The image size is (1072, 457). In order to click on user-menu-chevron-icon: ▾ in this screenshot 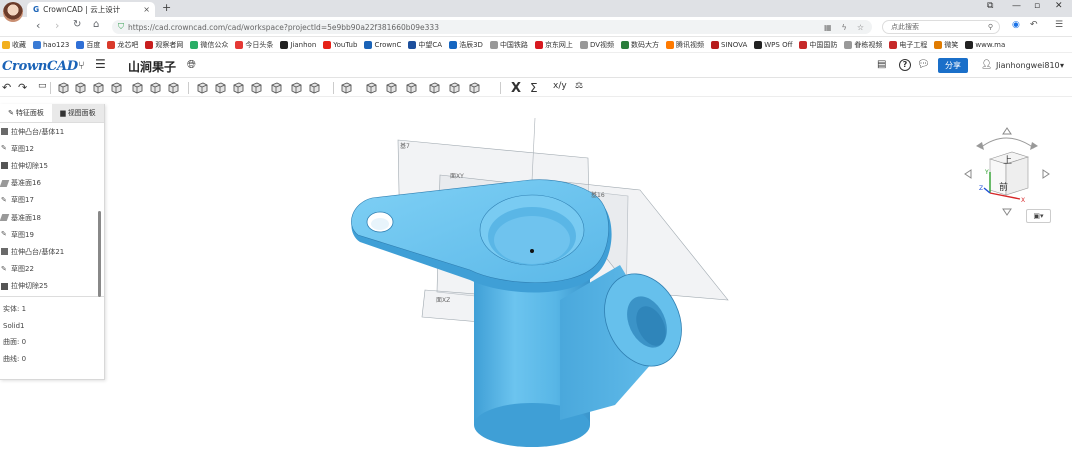, I will do `click(1062, 65)`.